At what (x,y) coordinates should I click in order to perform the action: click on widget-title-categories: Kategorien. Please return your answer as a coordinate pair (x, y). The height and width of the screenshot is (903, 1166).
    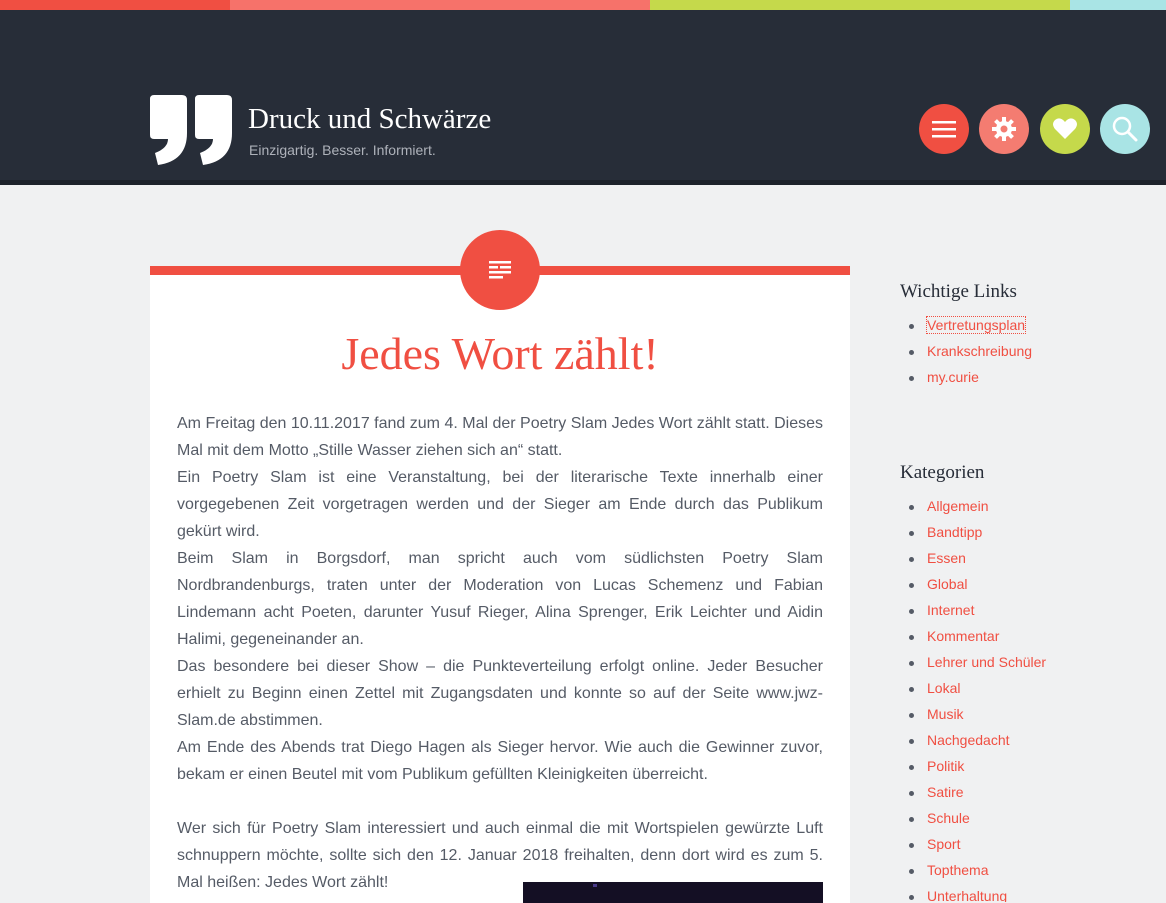
    Looking at the image, I should click on (942, 472).